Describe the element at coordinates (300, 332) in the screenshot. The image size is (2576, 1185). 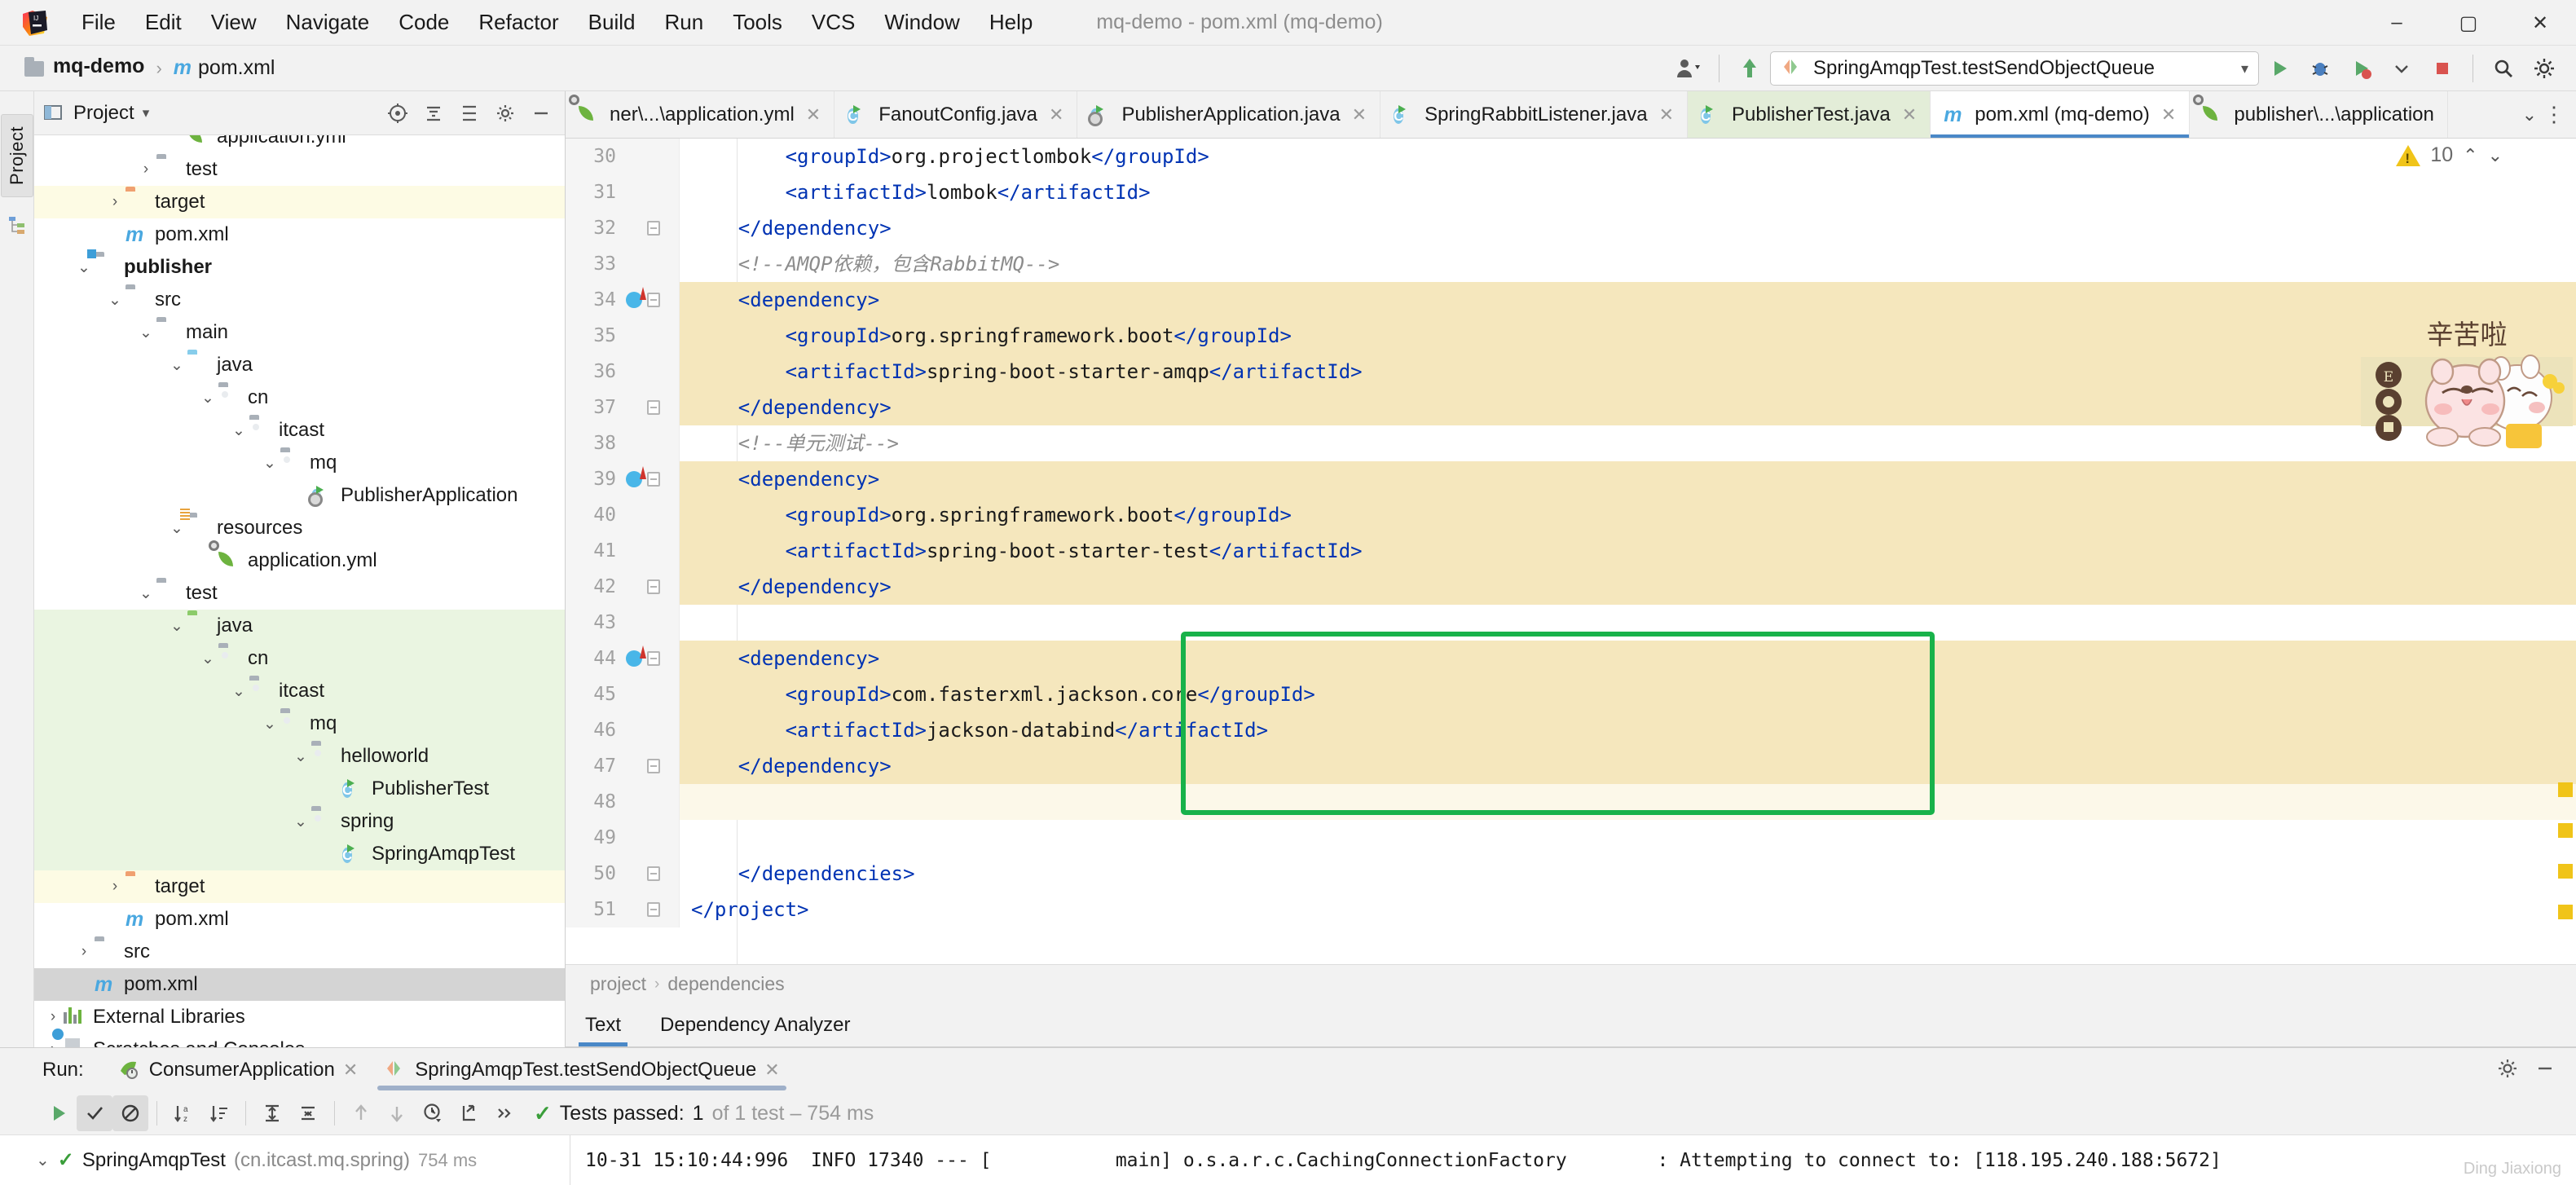
I see `tree-item-main: ⌄ main` at that location.